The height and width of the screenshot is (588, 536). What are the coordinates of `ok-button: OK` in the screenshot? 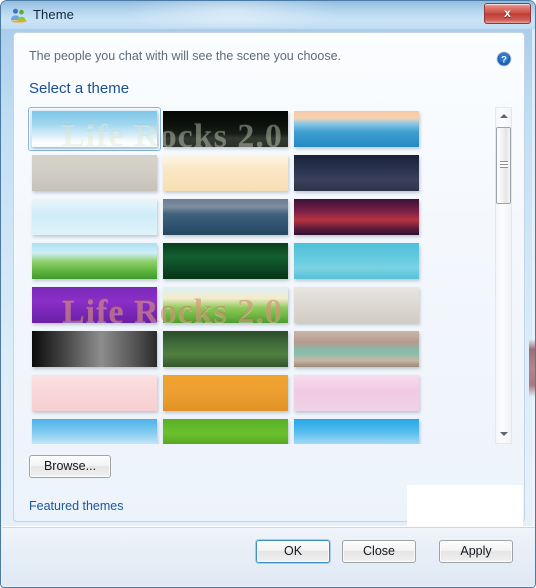 It's located at (293, 551).